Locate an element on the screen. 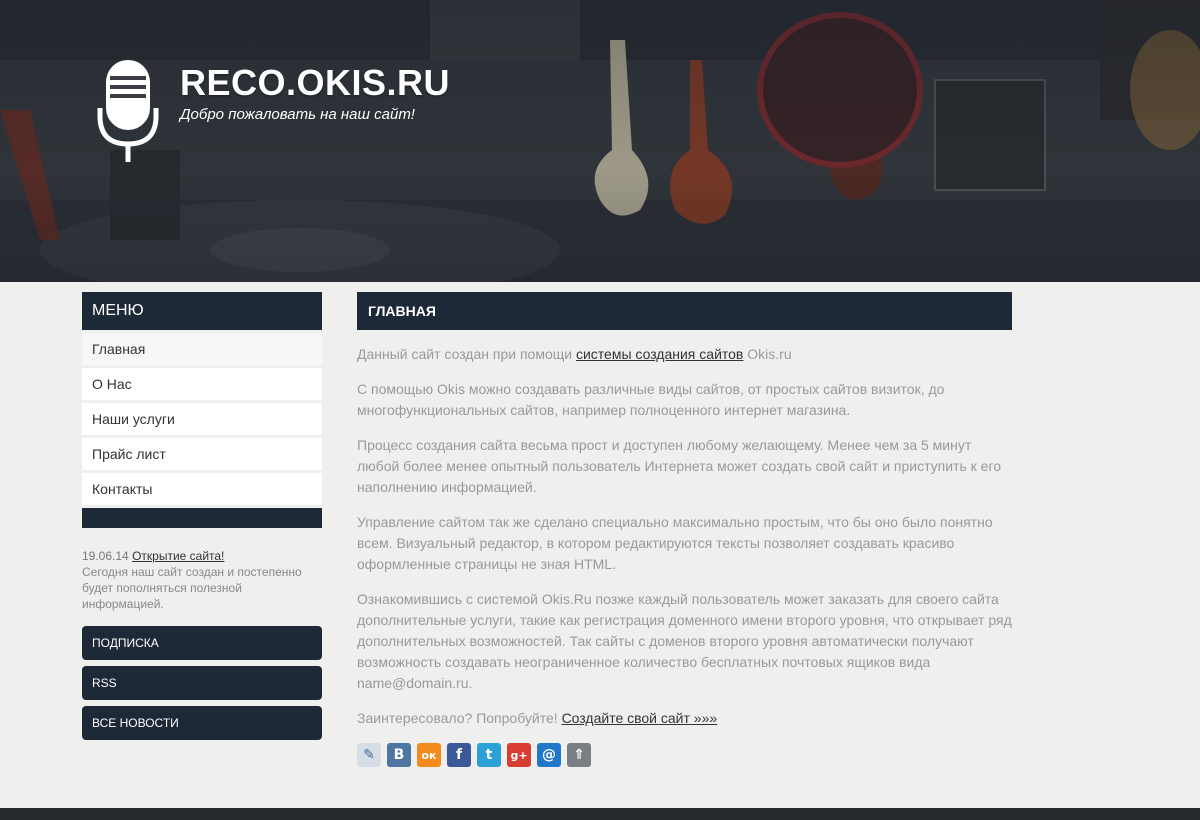 Image resolution: width=1200 pixels, height=820 pixels. odnoklassniki-icon: ок is located at coordinates (429, 755).